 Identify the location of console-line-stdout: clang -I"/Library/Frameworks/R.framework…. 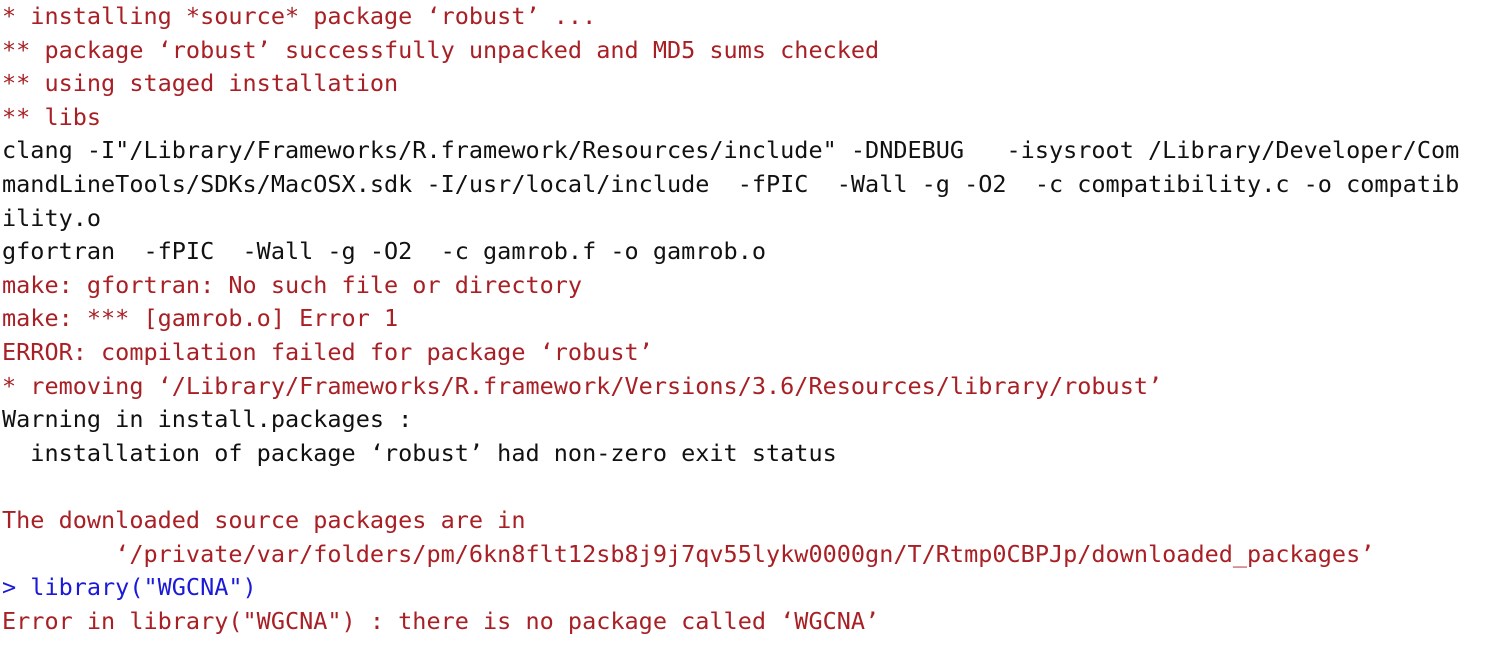
(731, 150).